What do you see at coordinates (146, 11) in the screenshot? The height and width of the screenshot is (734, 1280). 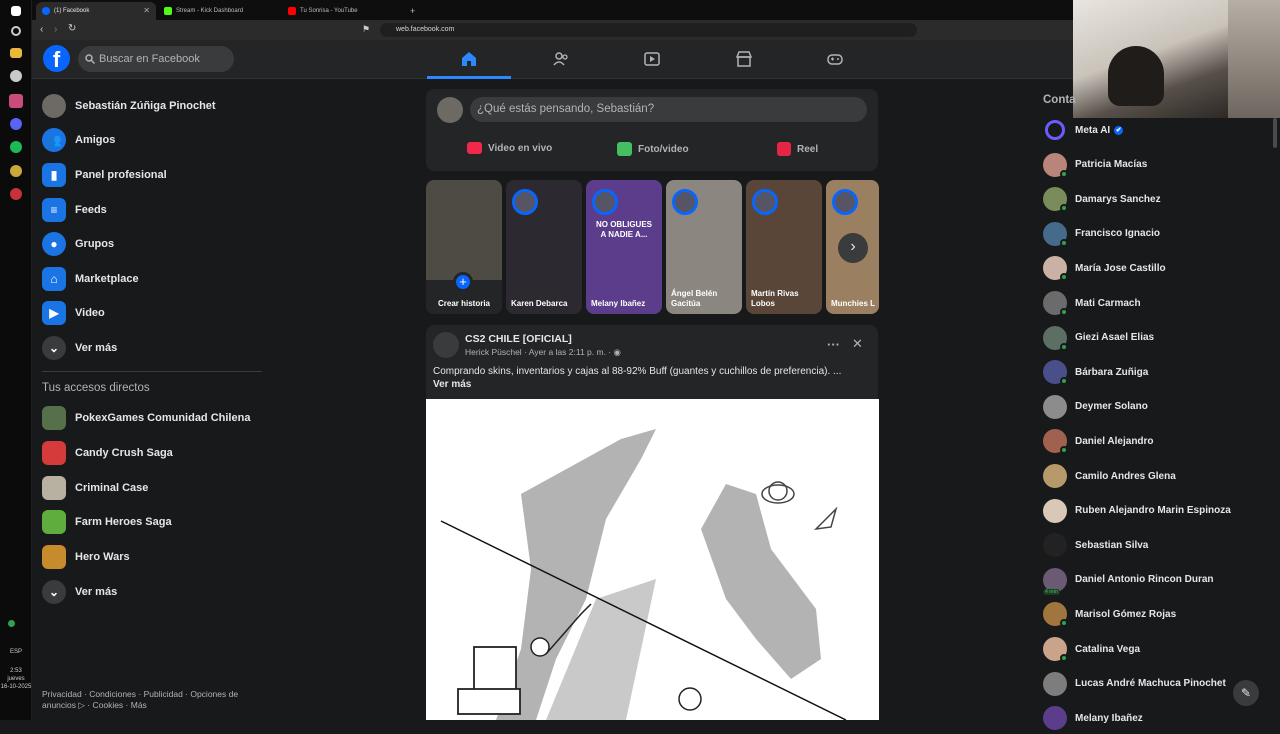 I see `close-tab-icon: ✕` at bounding box center [146, 11].